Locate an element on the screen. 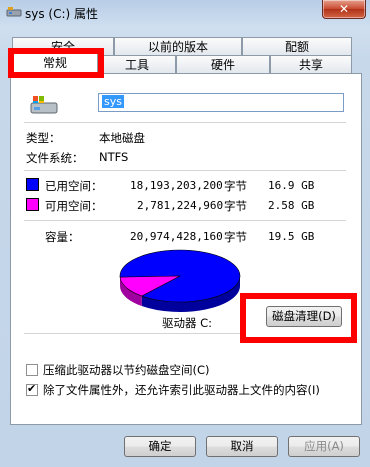 The width and height of the screenshot is (370, 467). close-button: ✕ is located at coordinates (344, 9).